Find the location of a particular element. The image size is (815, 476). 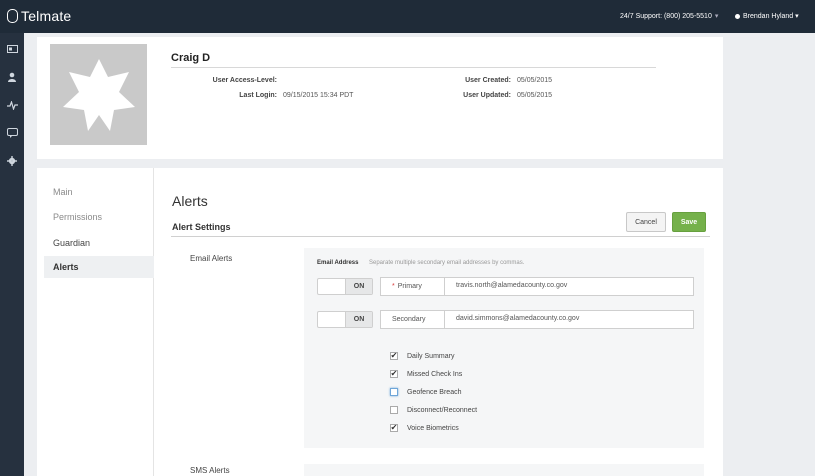

secondary-toggle: ON is located at coordinates (345, 319).